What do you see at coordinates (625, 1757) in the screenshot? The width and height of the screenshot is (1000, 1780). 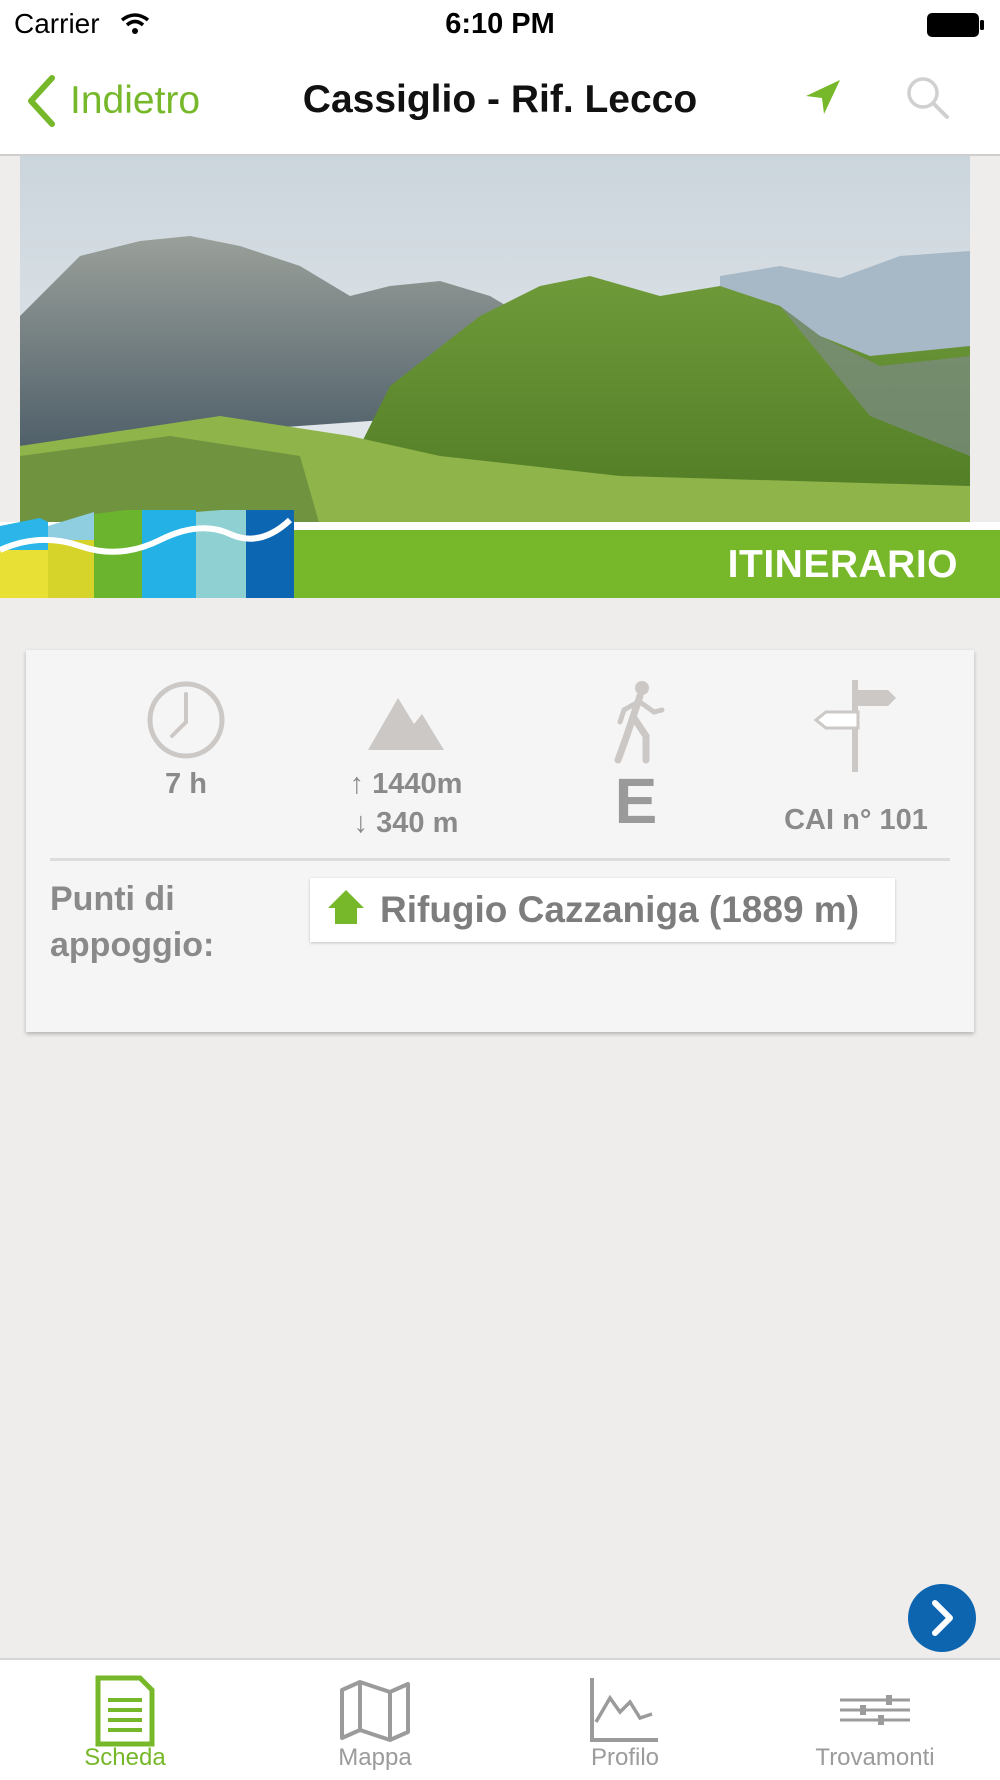 I see `tab-label: Profilo` at bounding box center [625, 1757].